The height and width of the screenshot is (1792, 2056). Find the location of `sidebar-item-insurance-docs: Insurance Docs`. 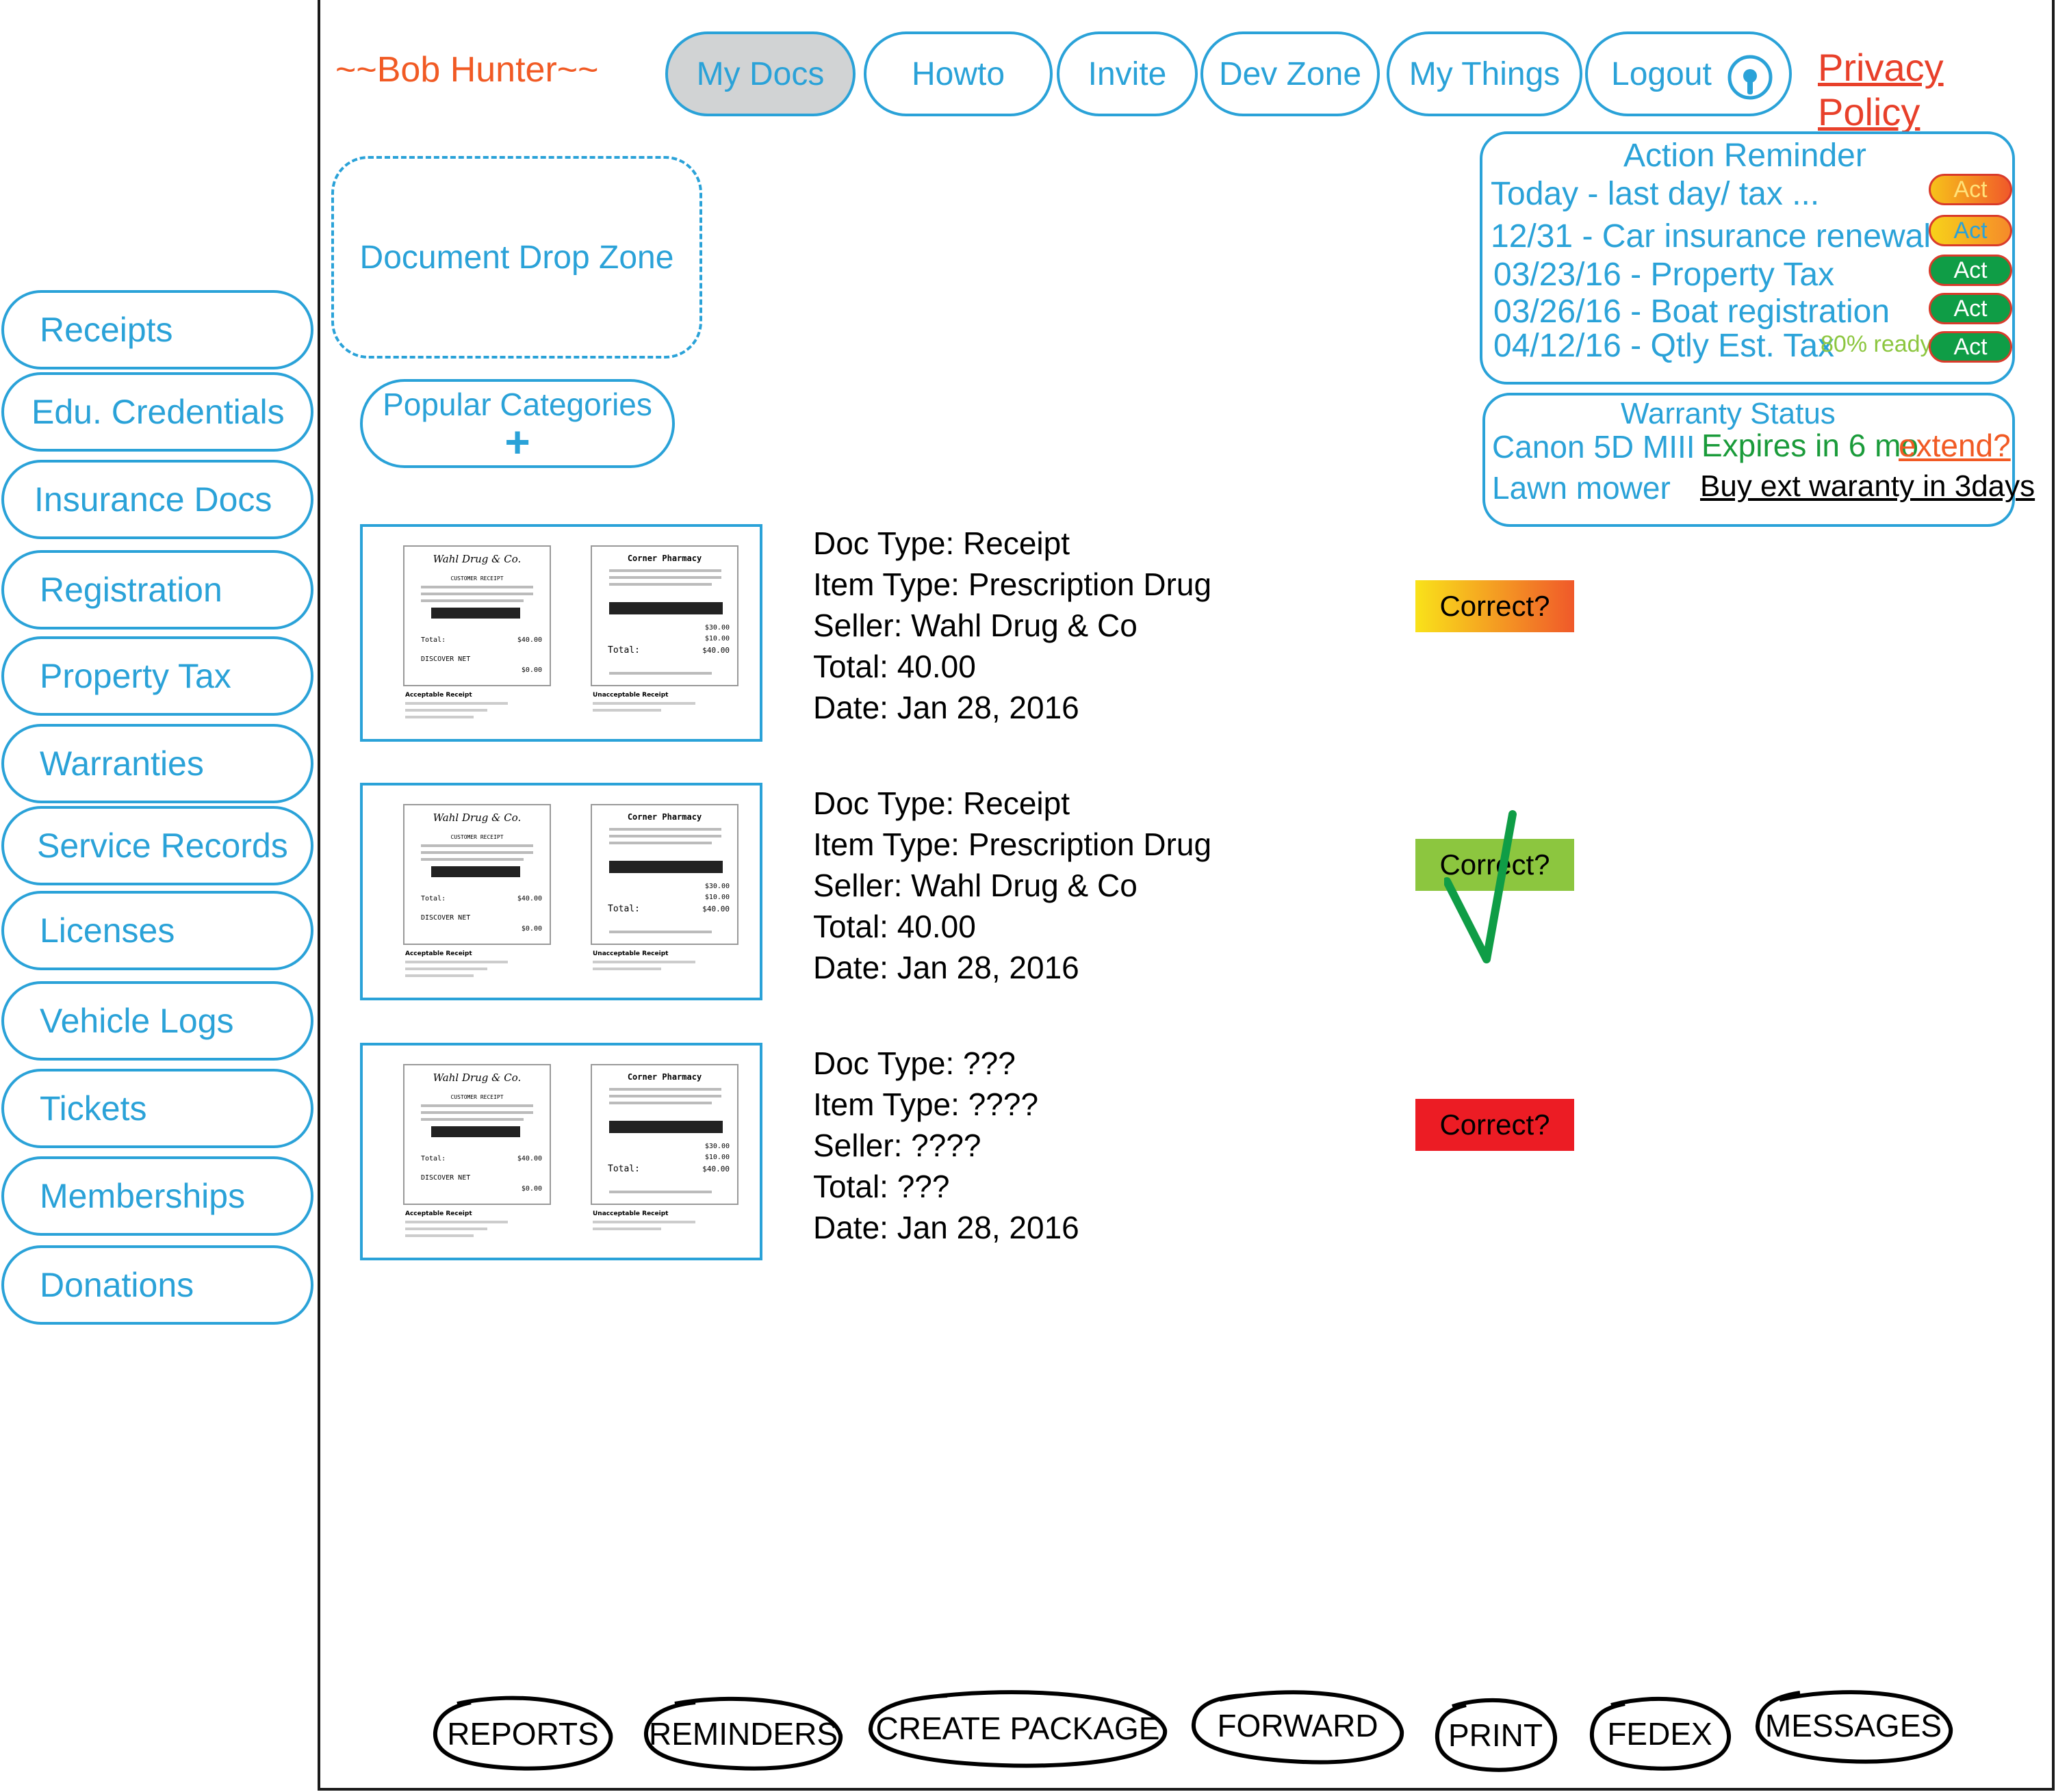

sidebar-item-insurance-docs: Insurance Docs is located at coordinates (157, 499).